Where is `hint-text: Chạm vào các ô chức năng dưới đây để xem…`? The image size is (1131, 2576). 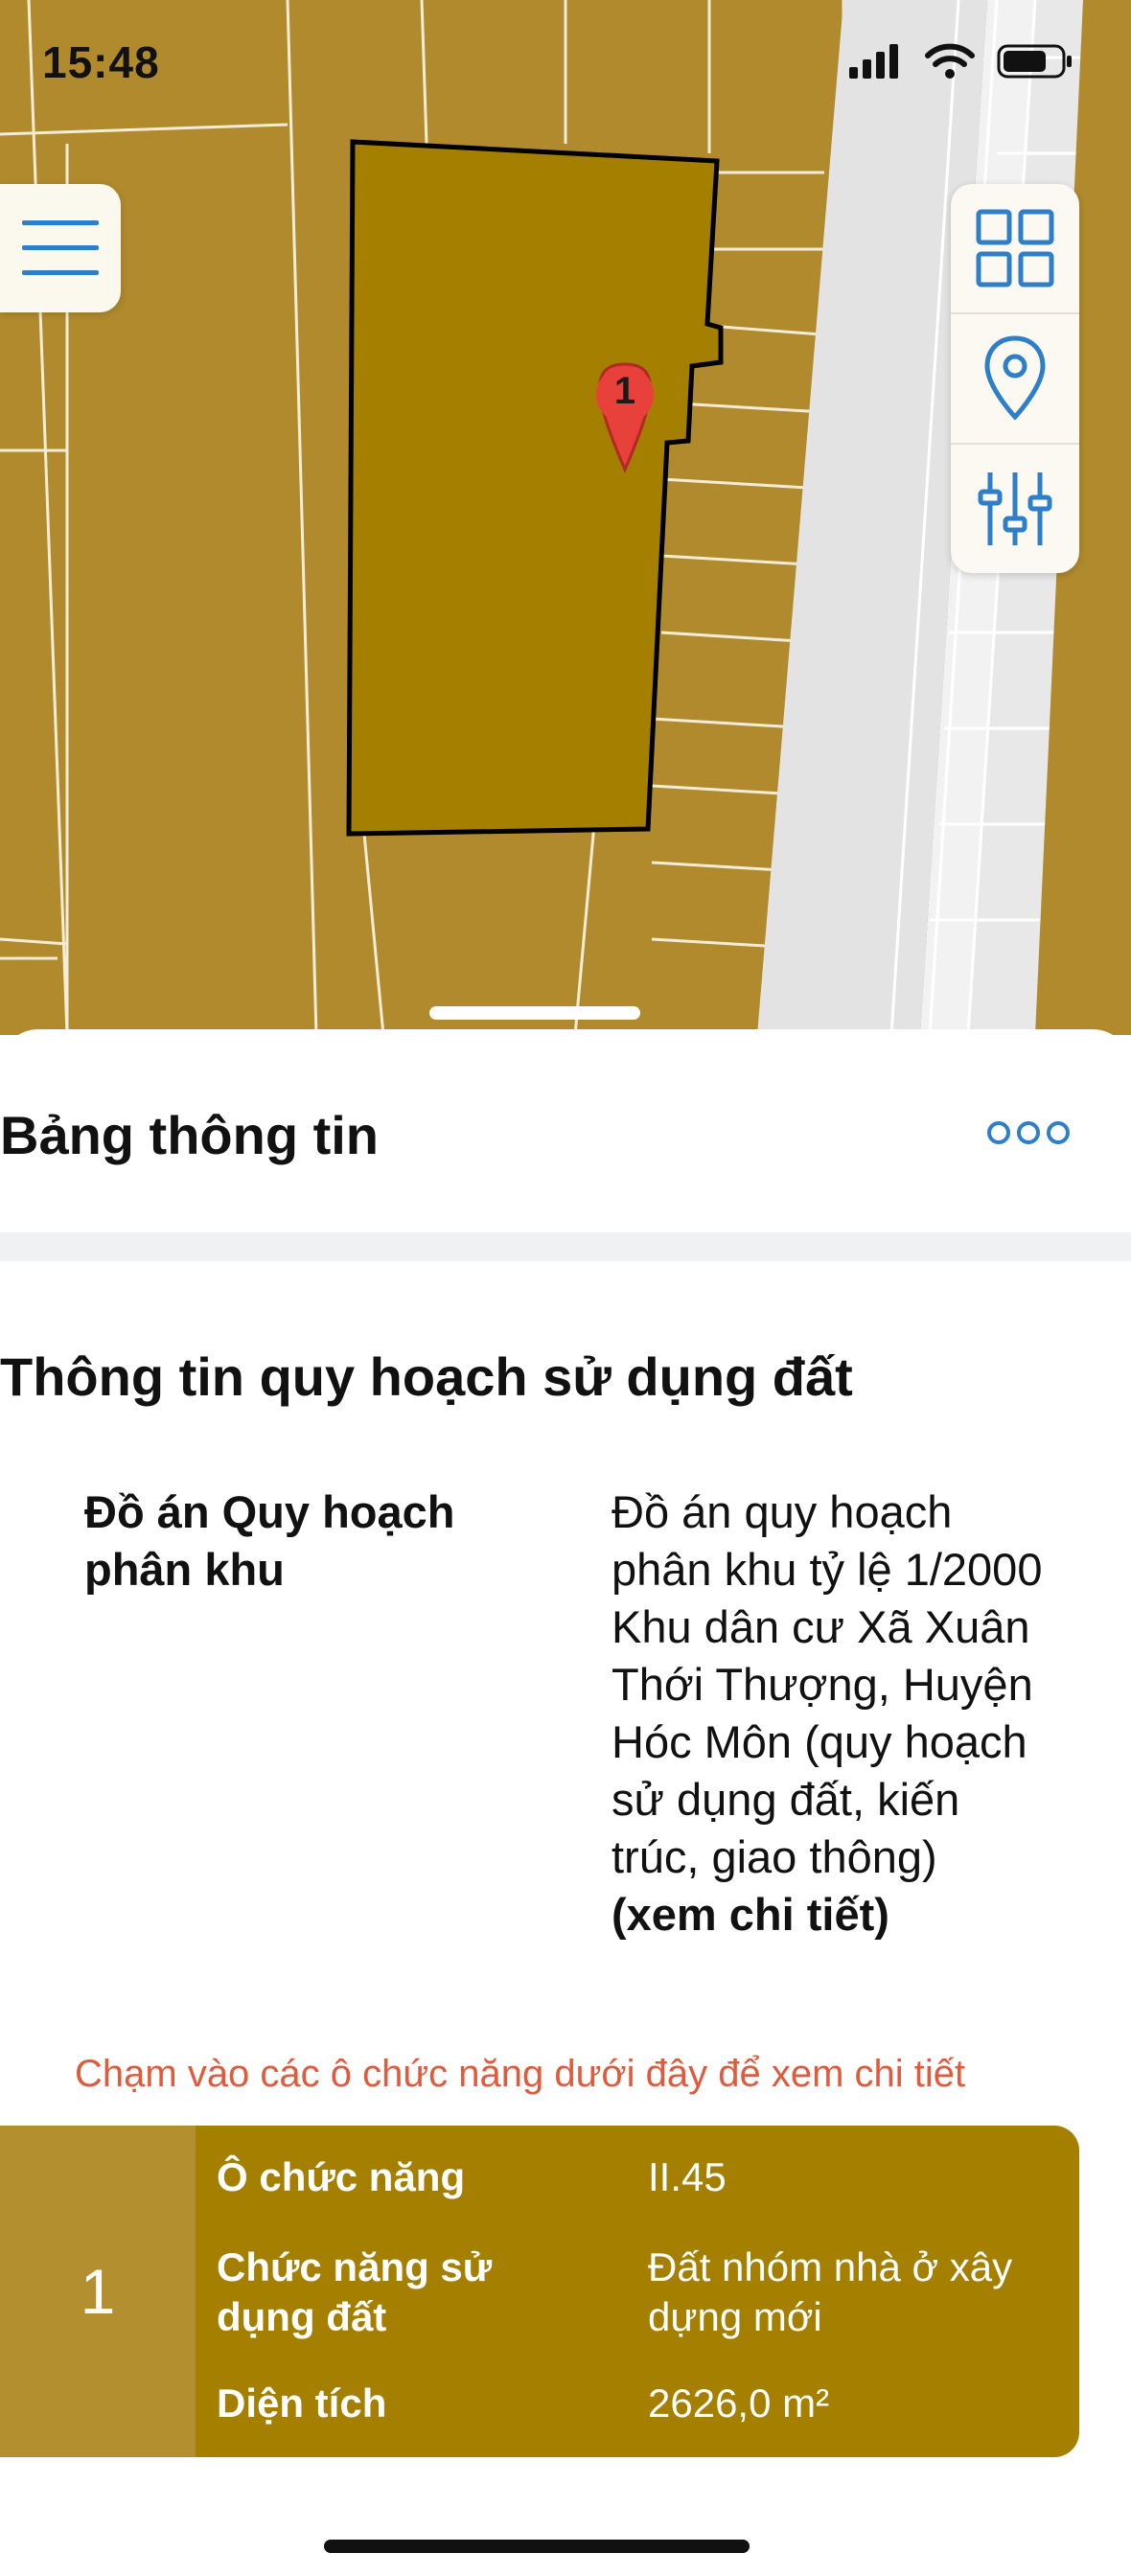
hint-text: Chạm vào các ô chức năng dưới đây để xem… is located at coordinates (520, 2074).